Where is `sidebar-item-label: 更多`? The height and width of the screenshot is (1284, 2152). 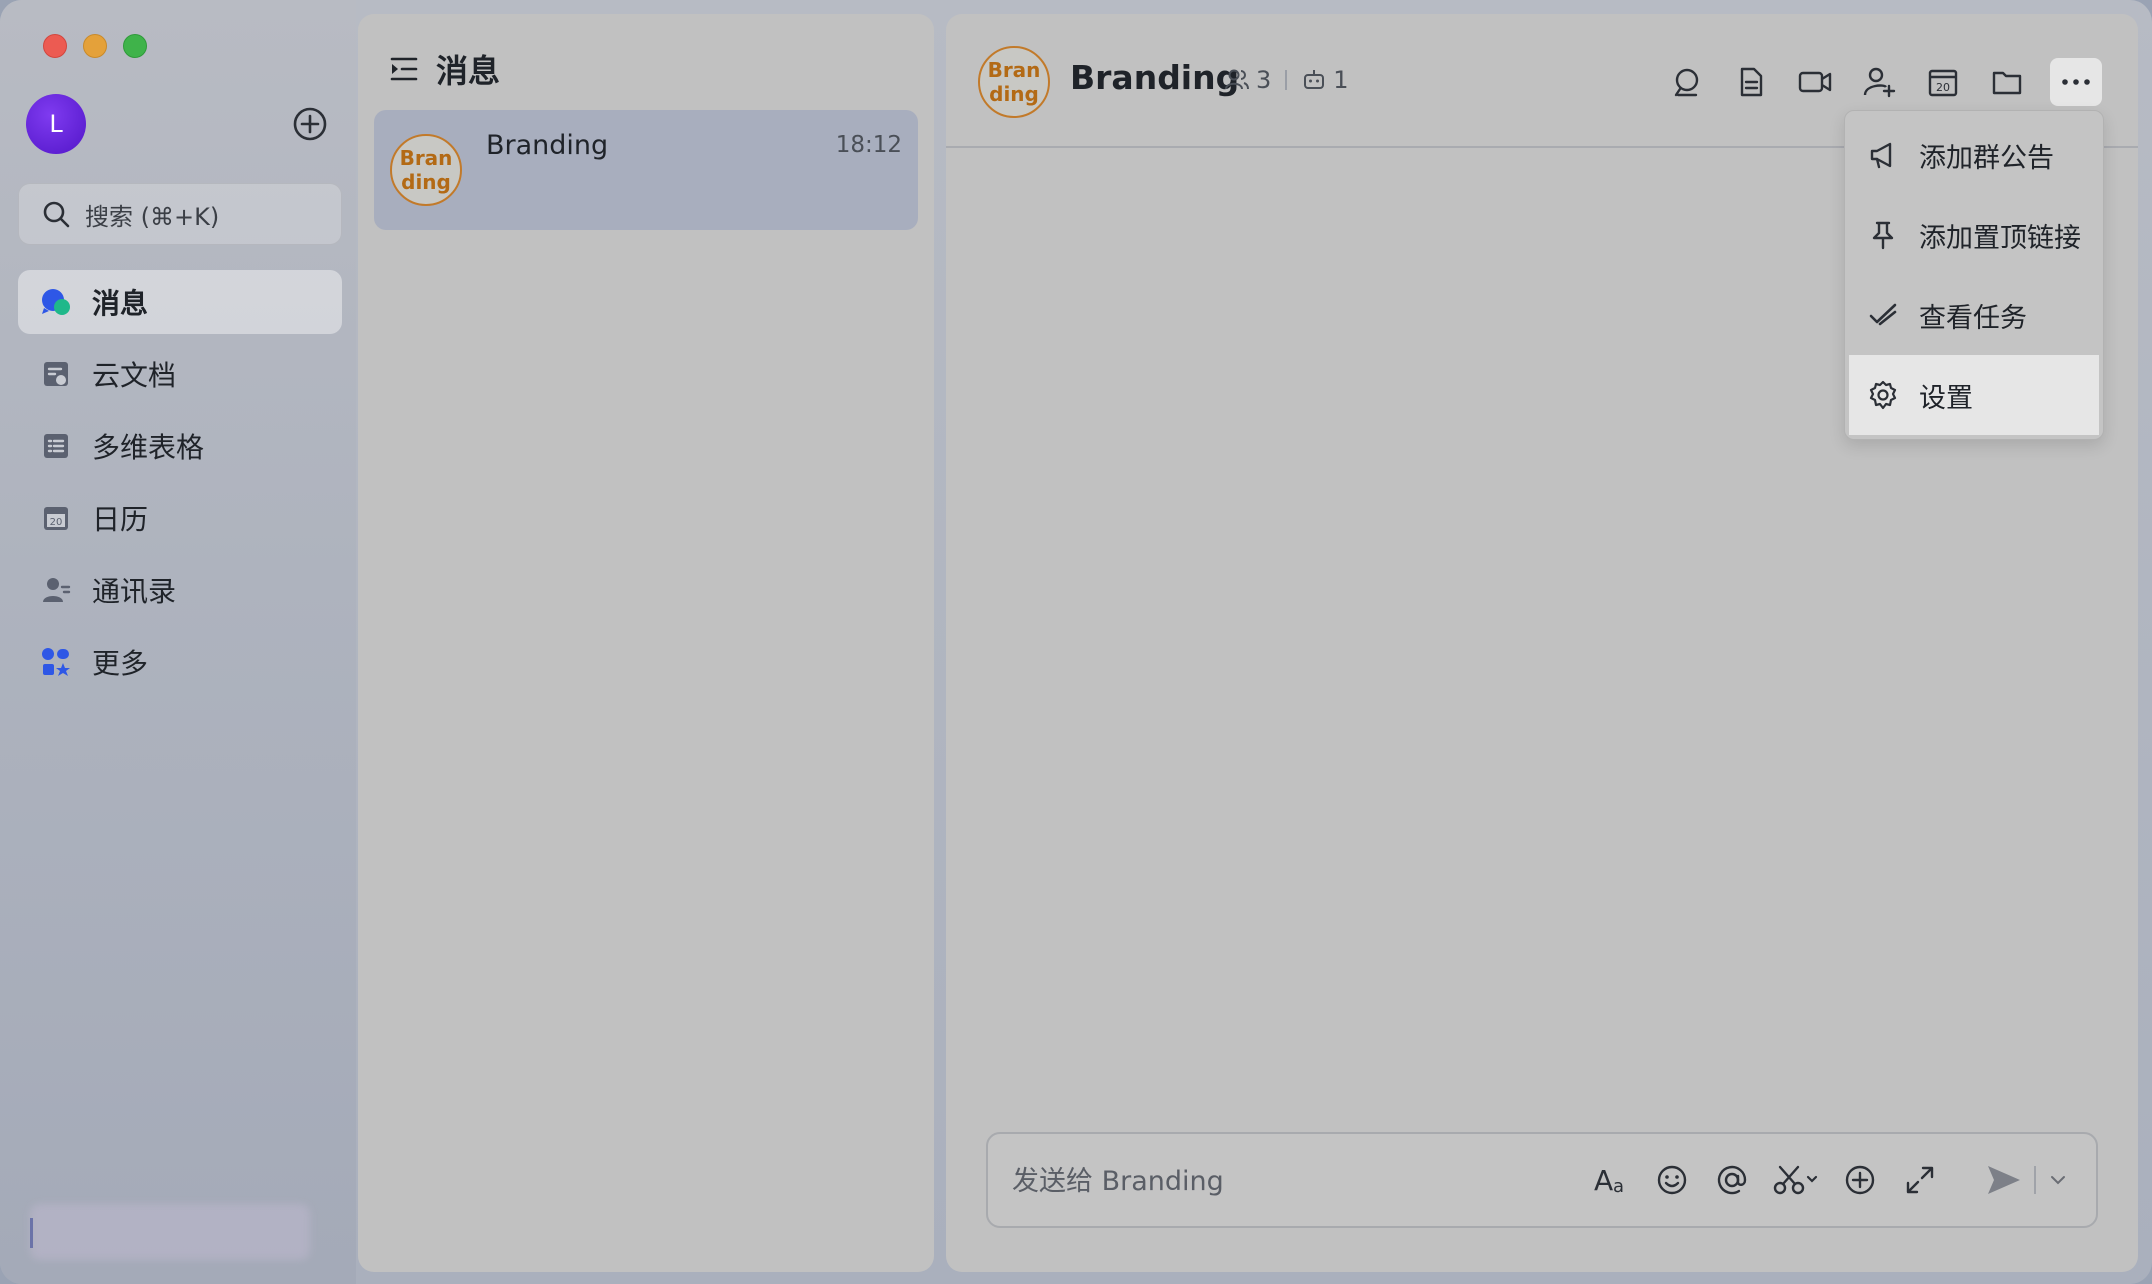
sidebar-item-label: 更多 is located at coordinates (120, 663).